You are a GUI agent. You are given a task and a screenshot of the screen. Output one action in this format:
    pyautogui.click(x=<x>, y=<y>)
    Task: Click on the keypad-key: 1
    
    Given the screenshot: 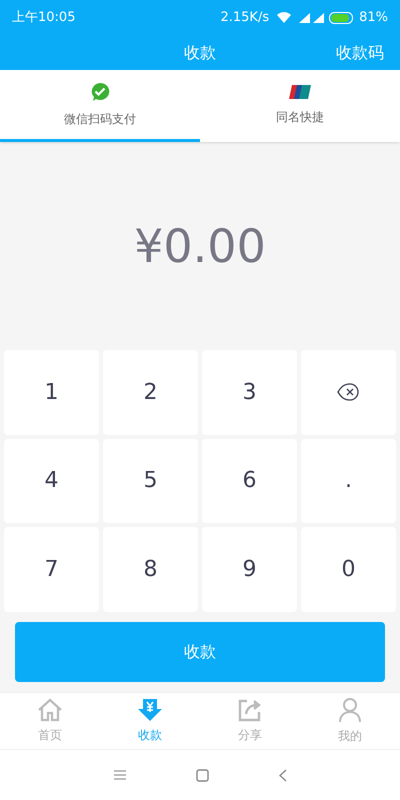 What is the action you would take?
    pyautogui.click(x=51, y=392)
    